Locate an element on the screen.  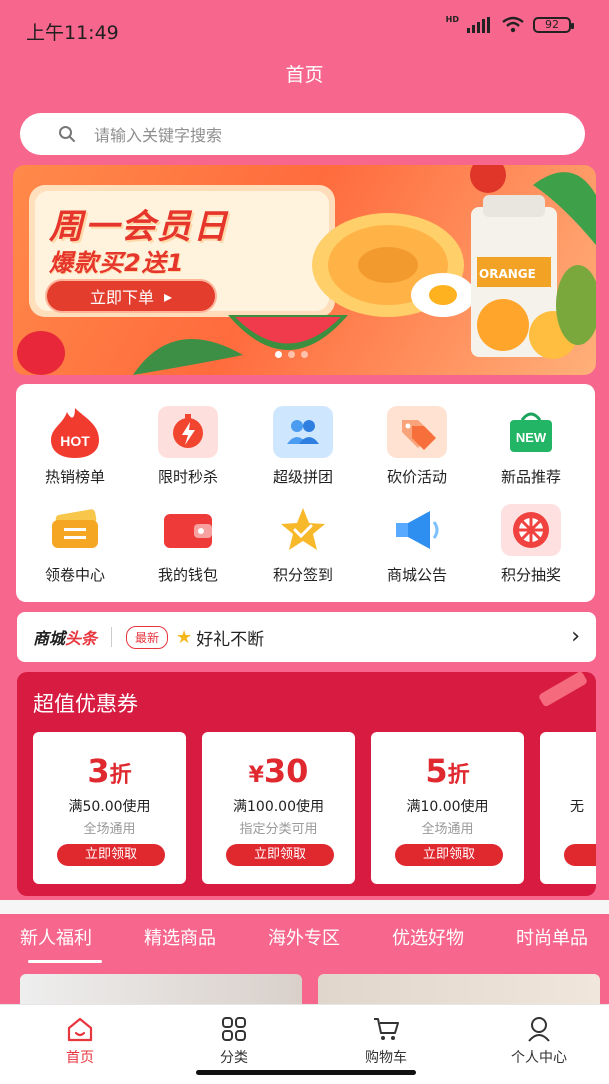
nav-cart: 购物车 is located at coordinates (386, 1041).